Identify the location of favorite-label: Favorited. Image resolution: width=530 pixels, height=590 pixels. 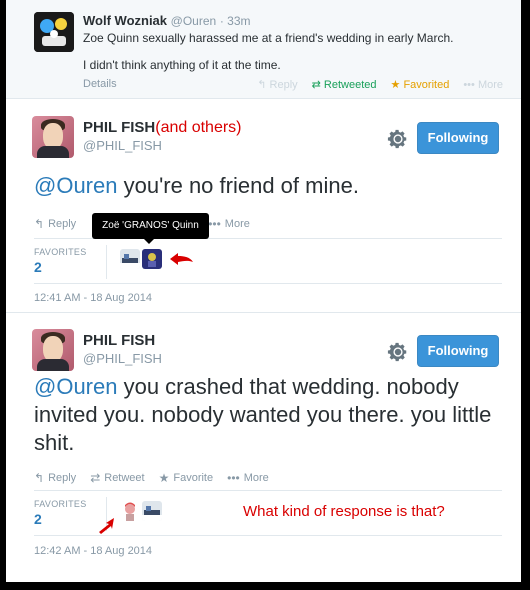
(426, 85).